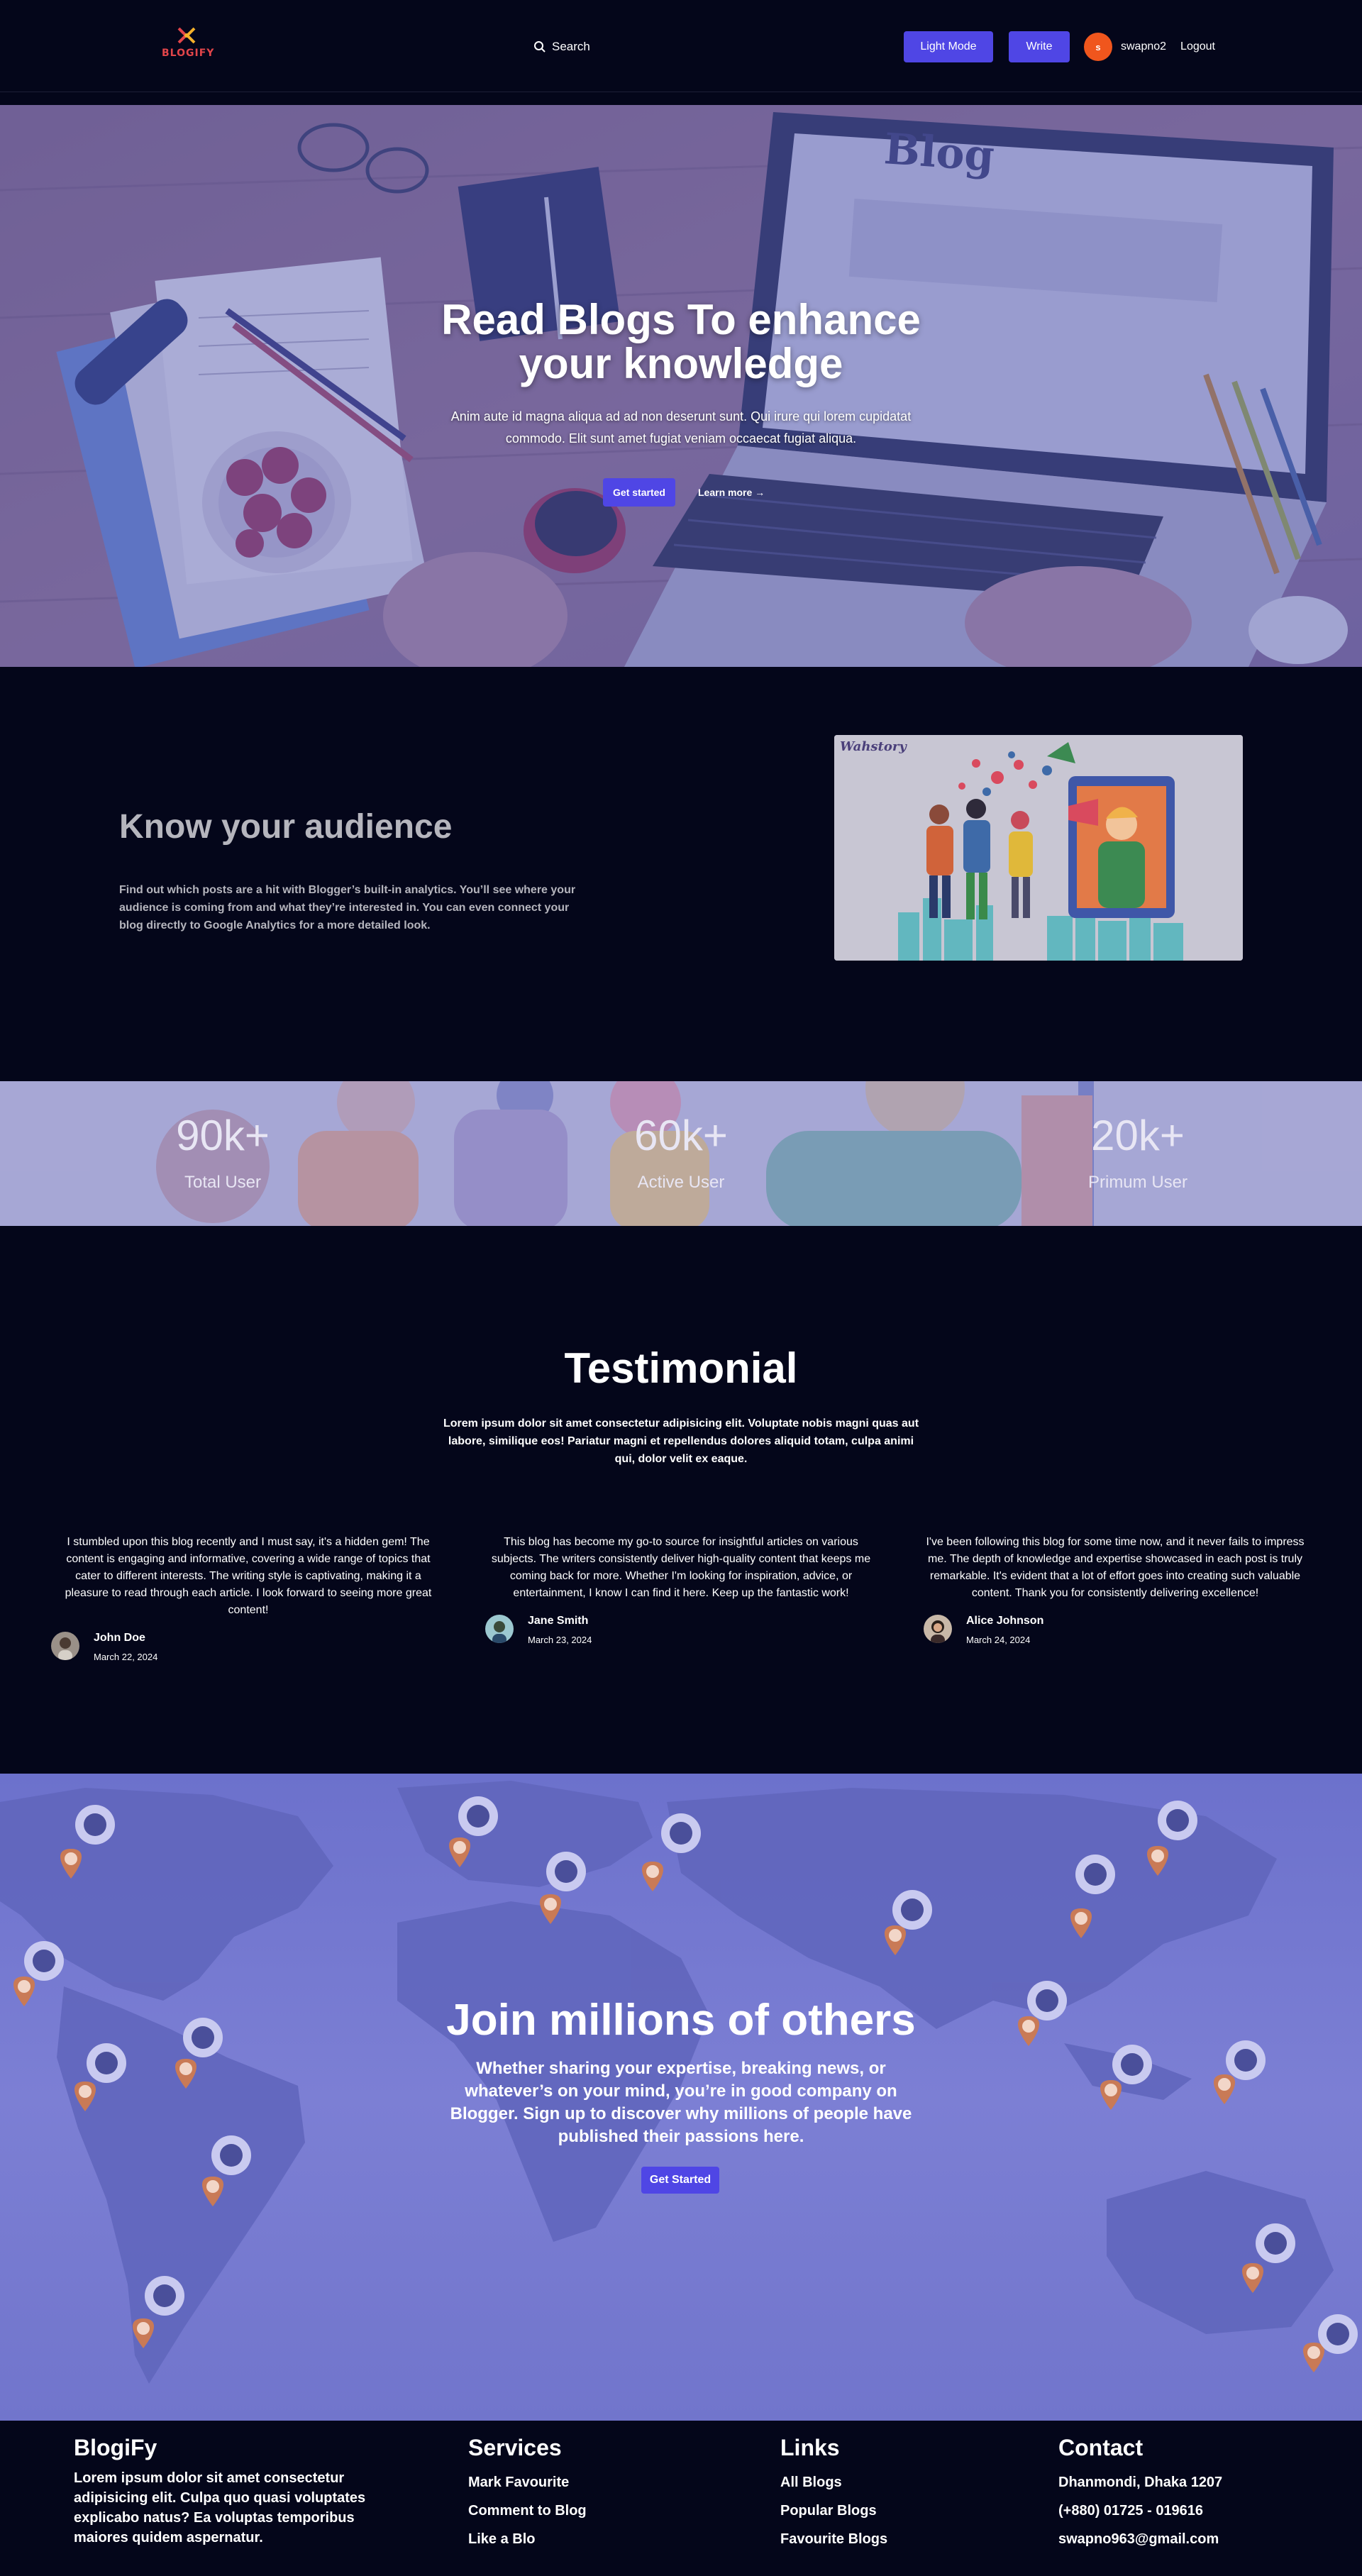 The width and height of the screenshot is (1362, 2576). I want to click on username: swapno2, so click(1143, 46).